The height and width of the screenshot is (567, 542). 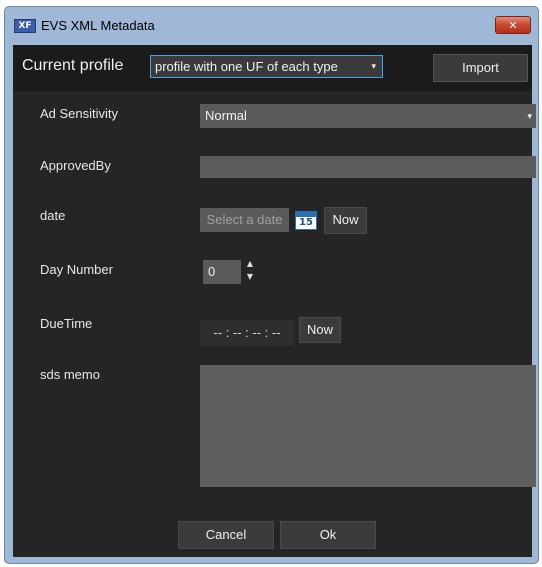 What do you see at coordinates (250, 276) in the screenshot?
I see `spin-down-icon: ▼` at bounding box center [250, 276].